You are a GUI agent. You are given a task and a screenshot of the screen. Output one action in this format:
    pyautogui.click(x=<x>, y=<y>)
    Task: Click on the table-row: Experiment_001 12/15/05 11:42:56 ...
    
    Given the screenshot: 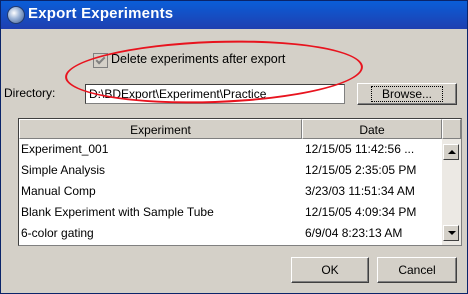 What is the action you would take?
    pyautogui.click(x=230, y=149)
    